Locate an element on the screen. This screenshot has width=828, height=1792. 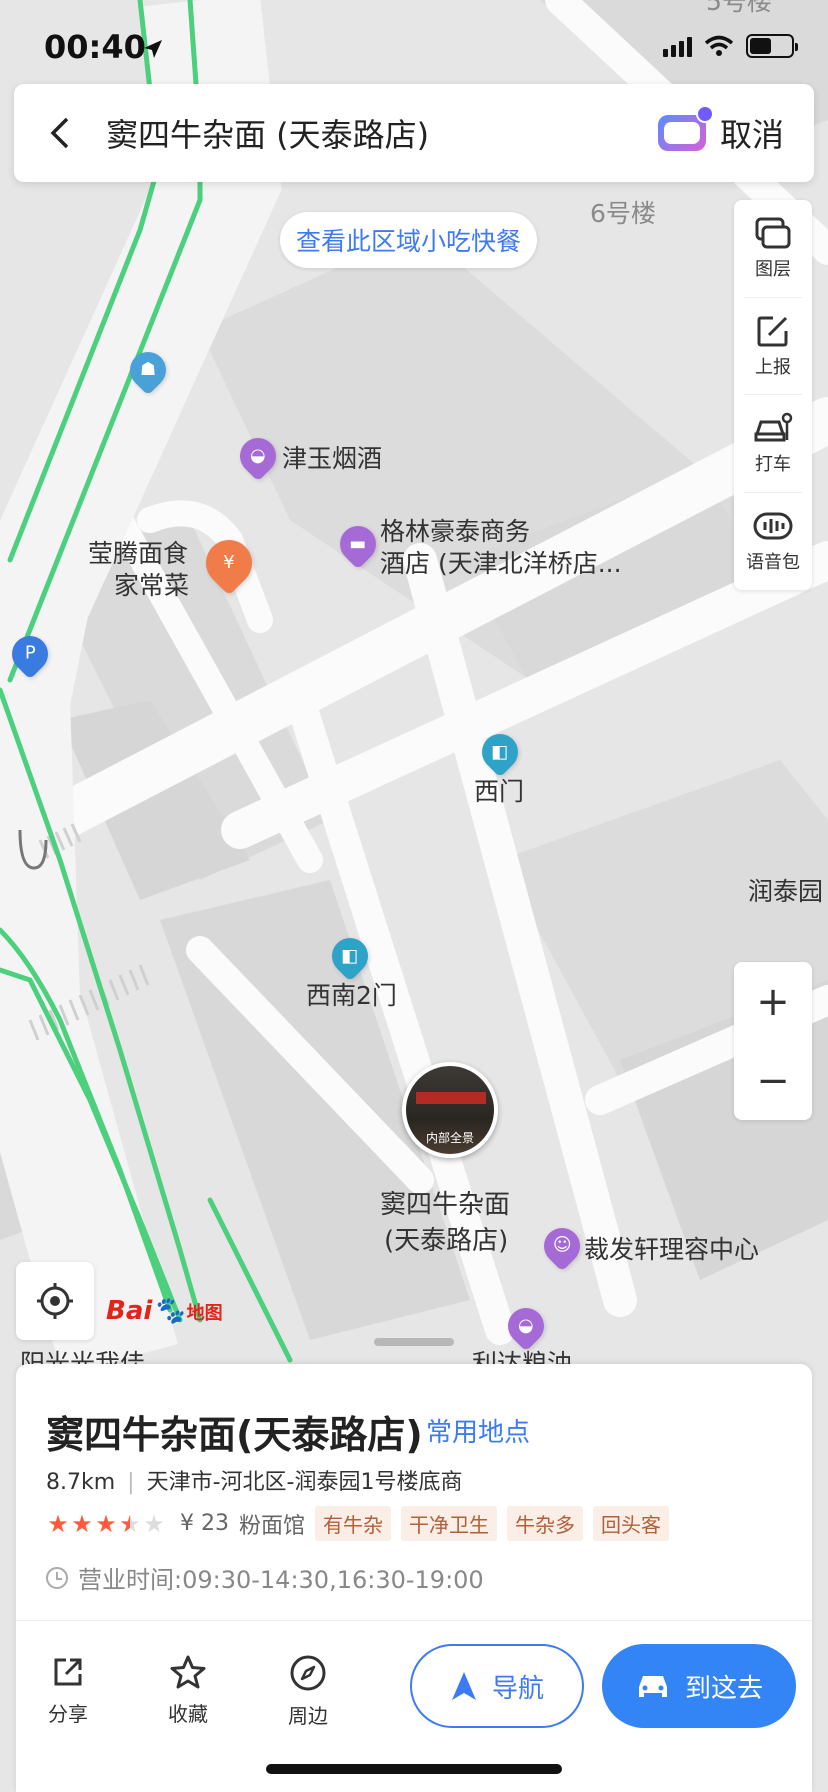
share-label: 分享 is located at coordinates (68, 1714).